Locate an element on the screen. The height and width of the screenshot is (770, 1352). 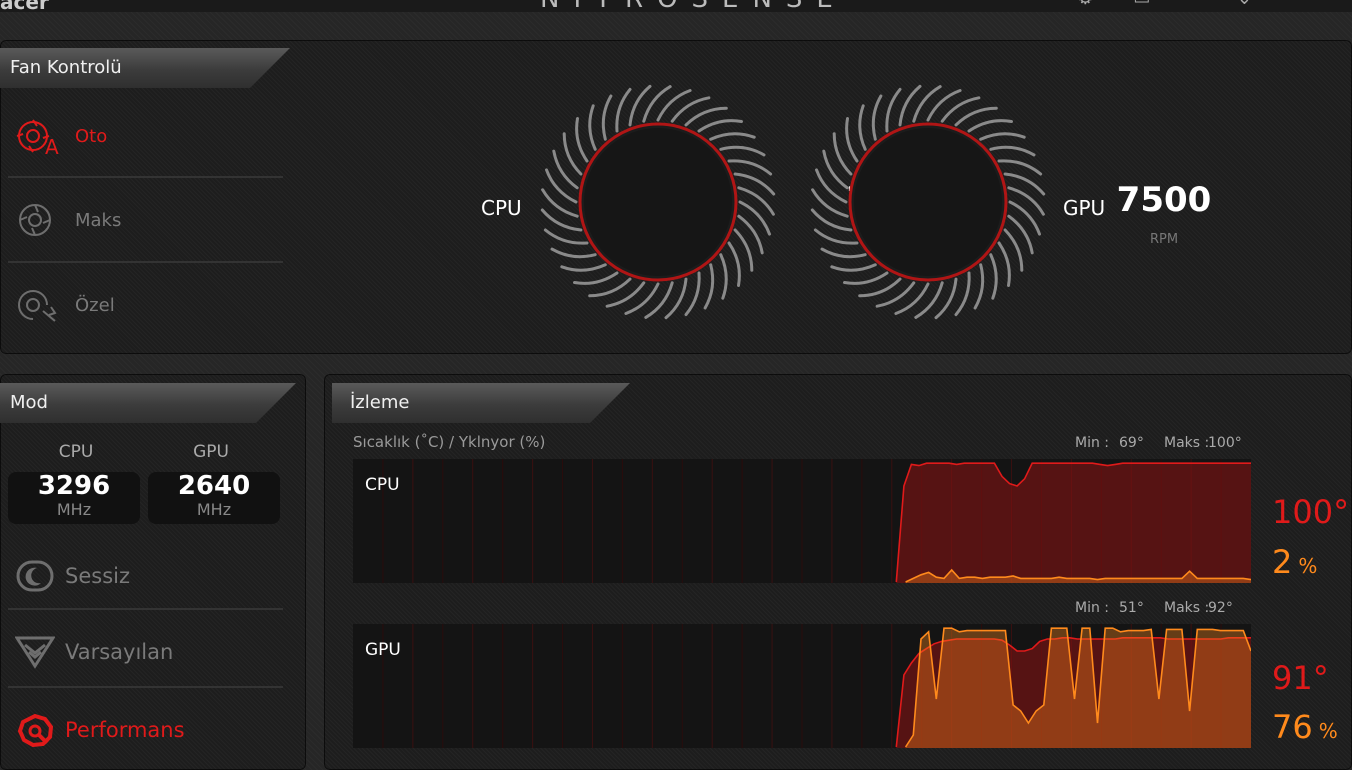
fan-mode-auto: A Oto is located at coordinates (147, 136).